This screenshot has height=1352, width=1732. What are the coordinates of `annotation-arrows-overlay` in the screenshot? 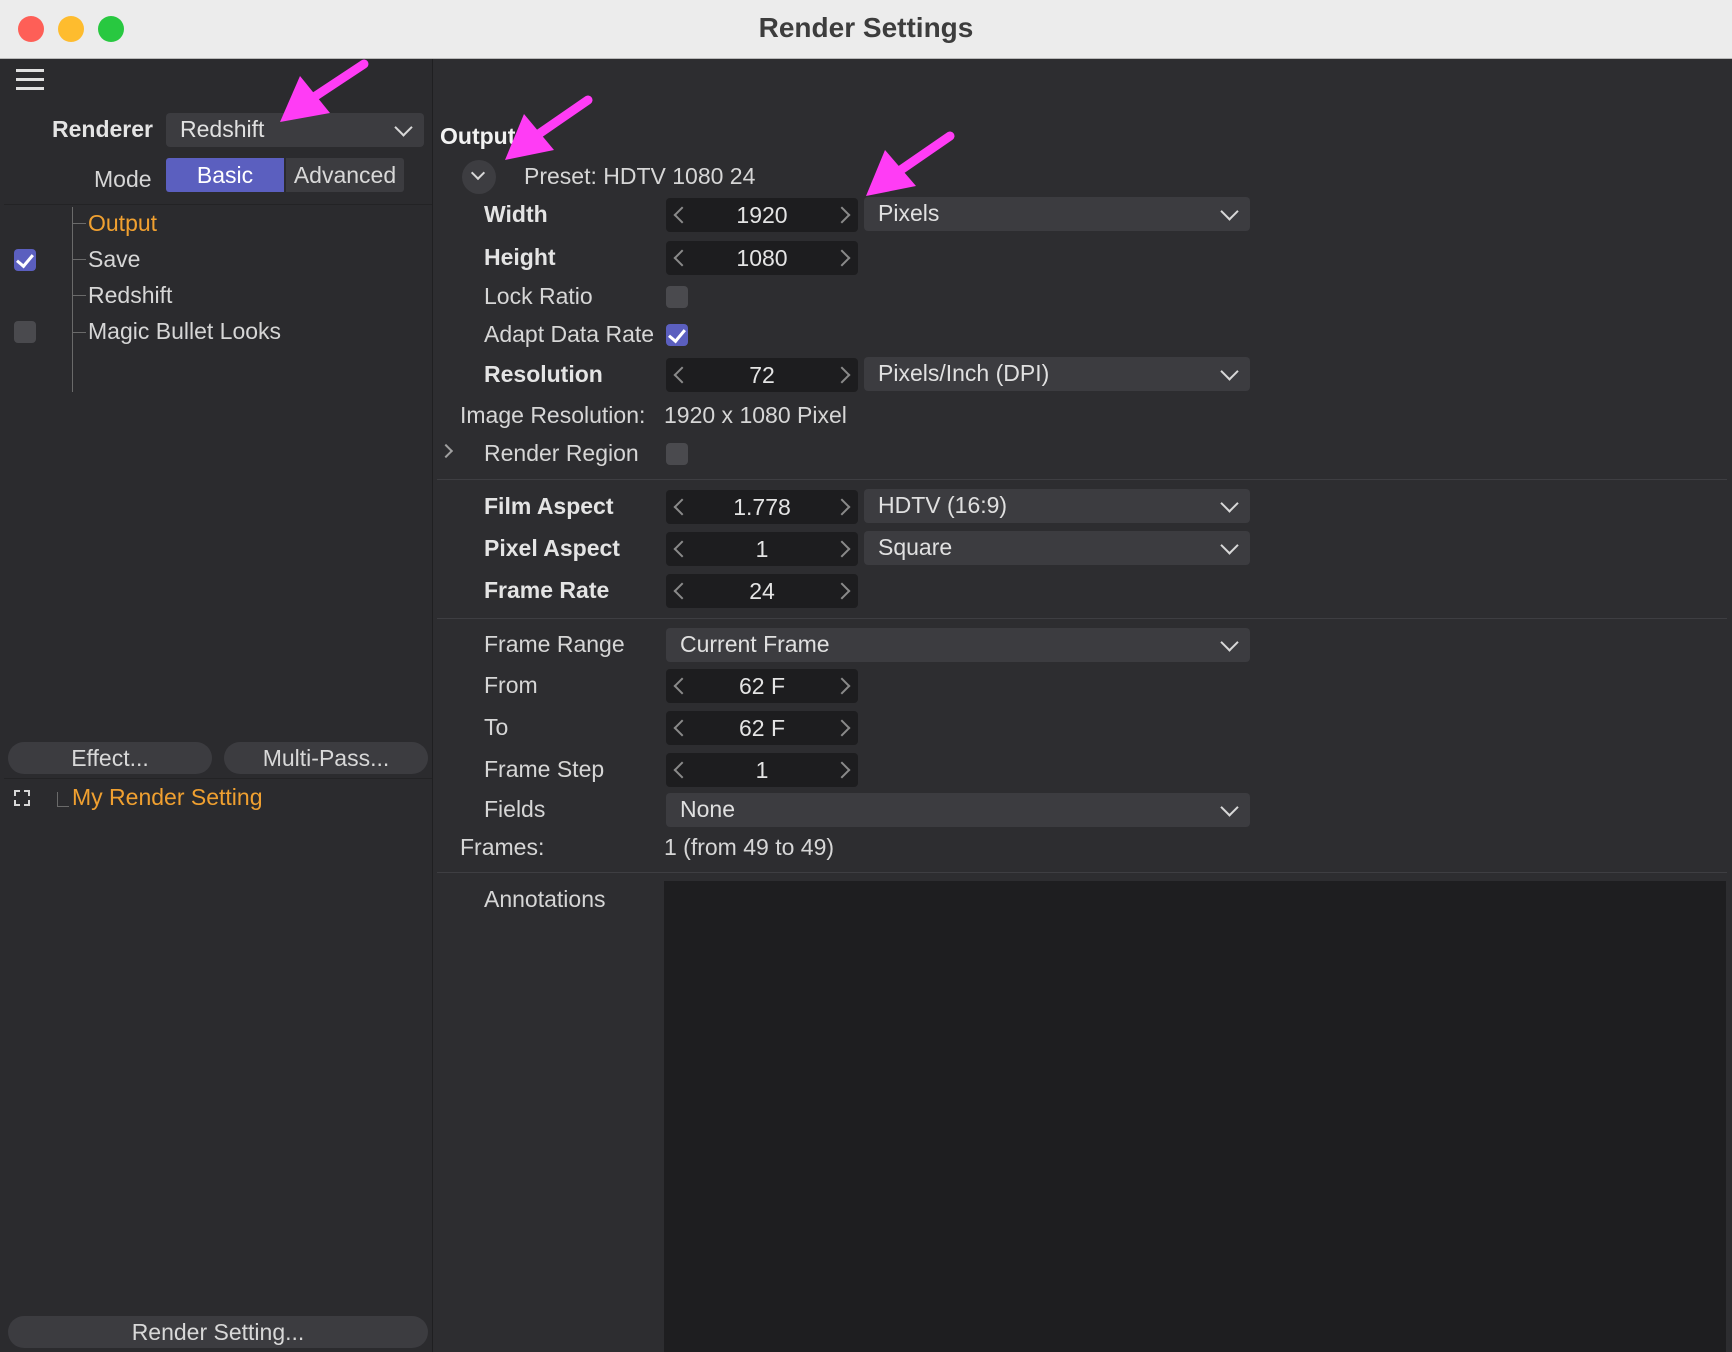 It's located at (617, 127).